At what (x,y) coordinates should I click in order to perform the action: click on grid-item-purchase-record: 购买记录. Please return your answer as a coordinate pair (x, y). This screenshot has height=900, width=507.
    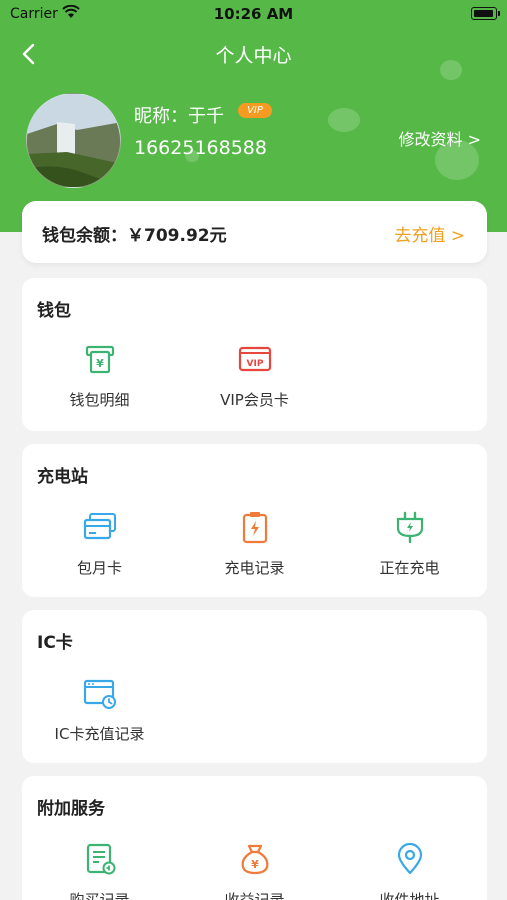
    Looking at the image, I should click on (99, 871).